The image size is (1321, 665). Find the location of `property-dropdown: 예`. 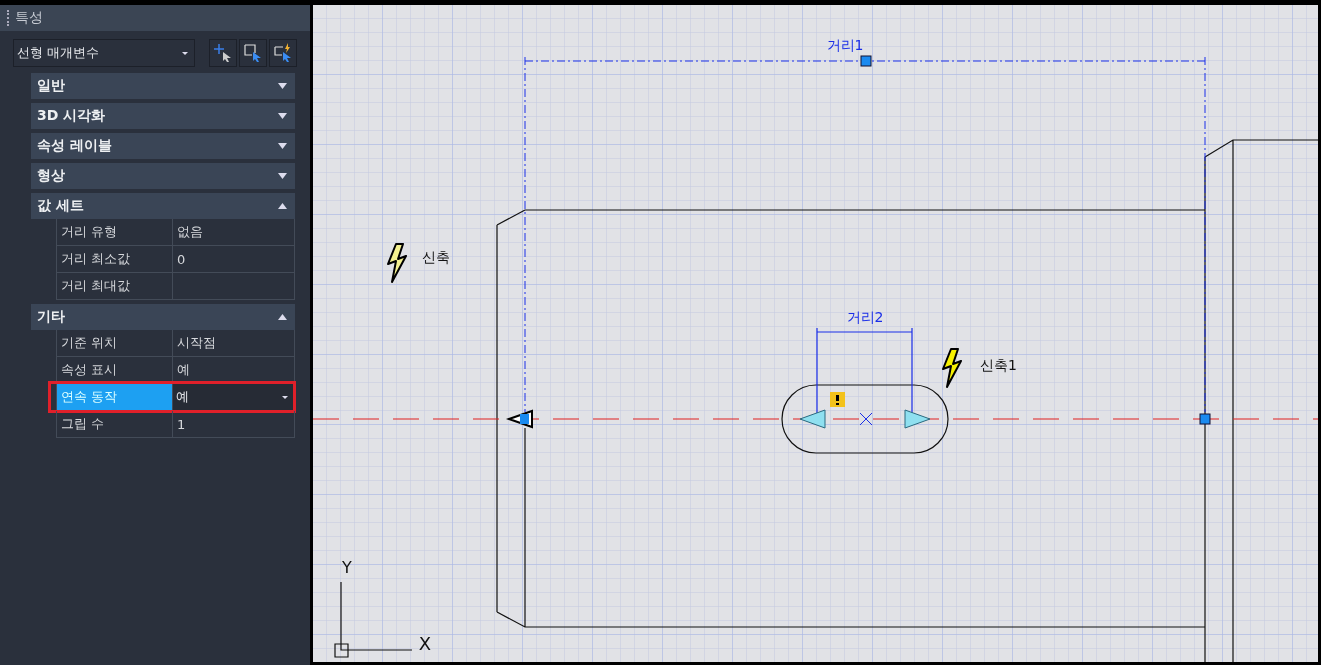

property-dropdown: 예 is located at coordinates (233, 397).